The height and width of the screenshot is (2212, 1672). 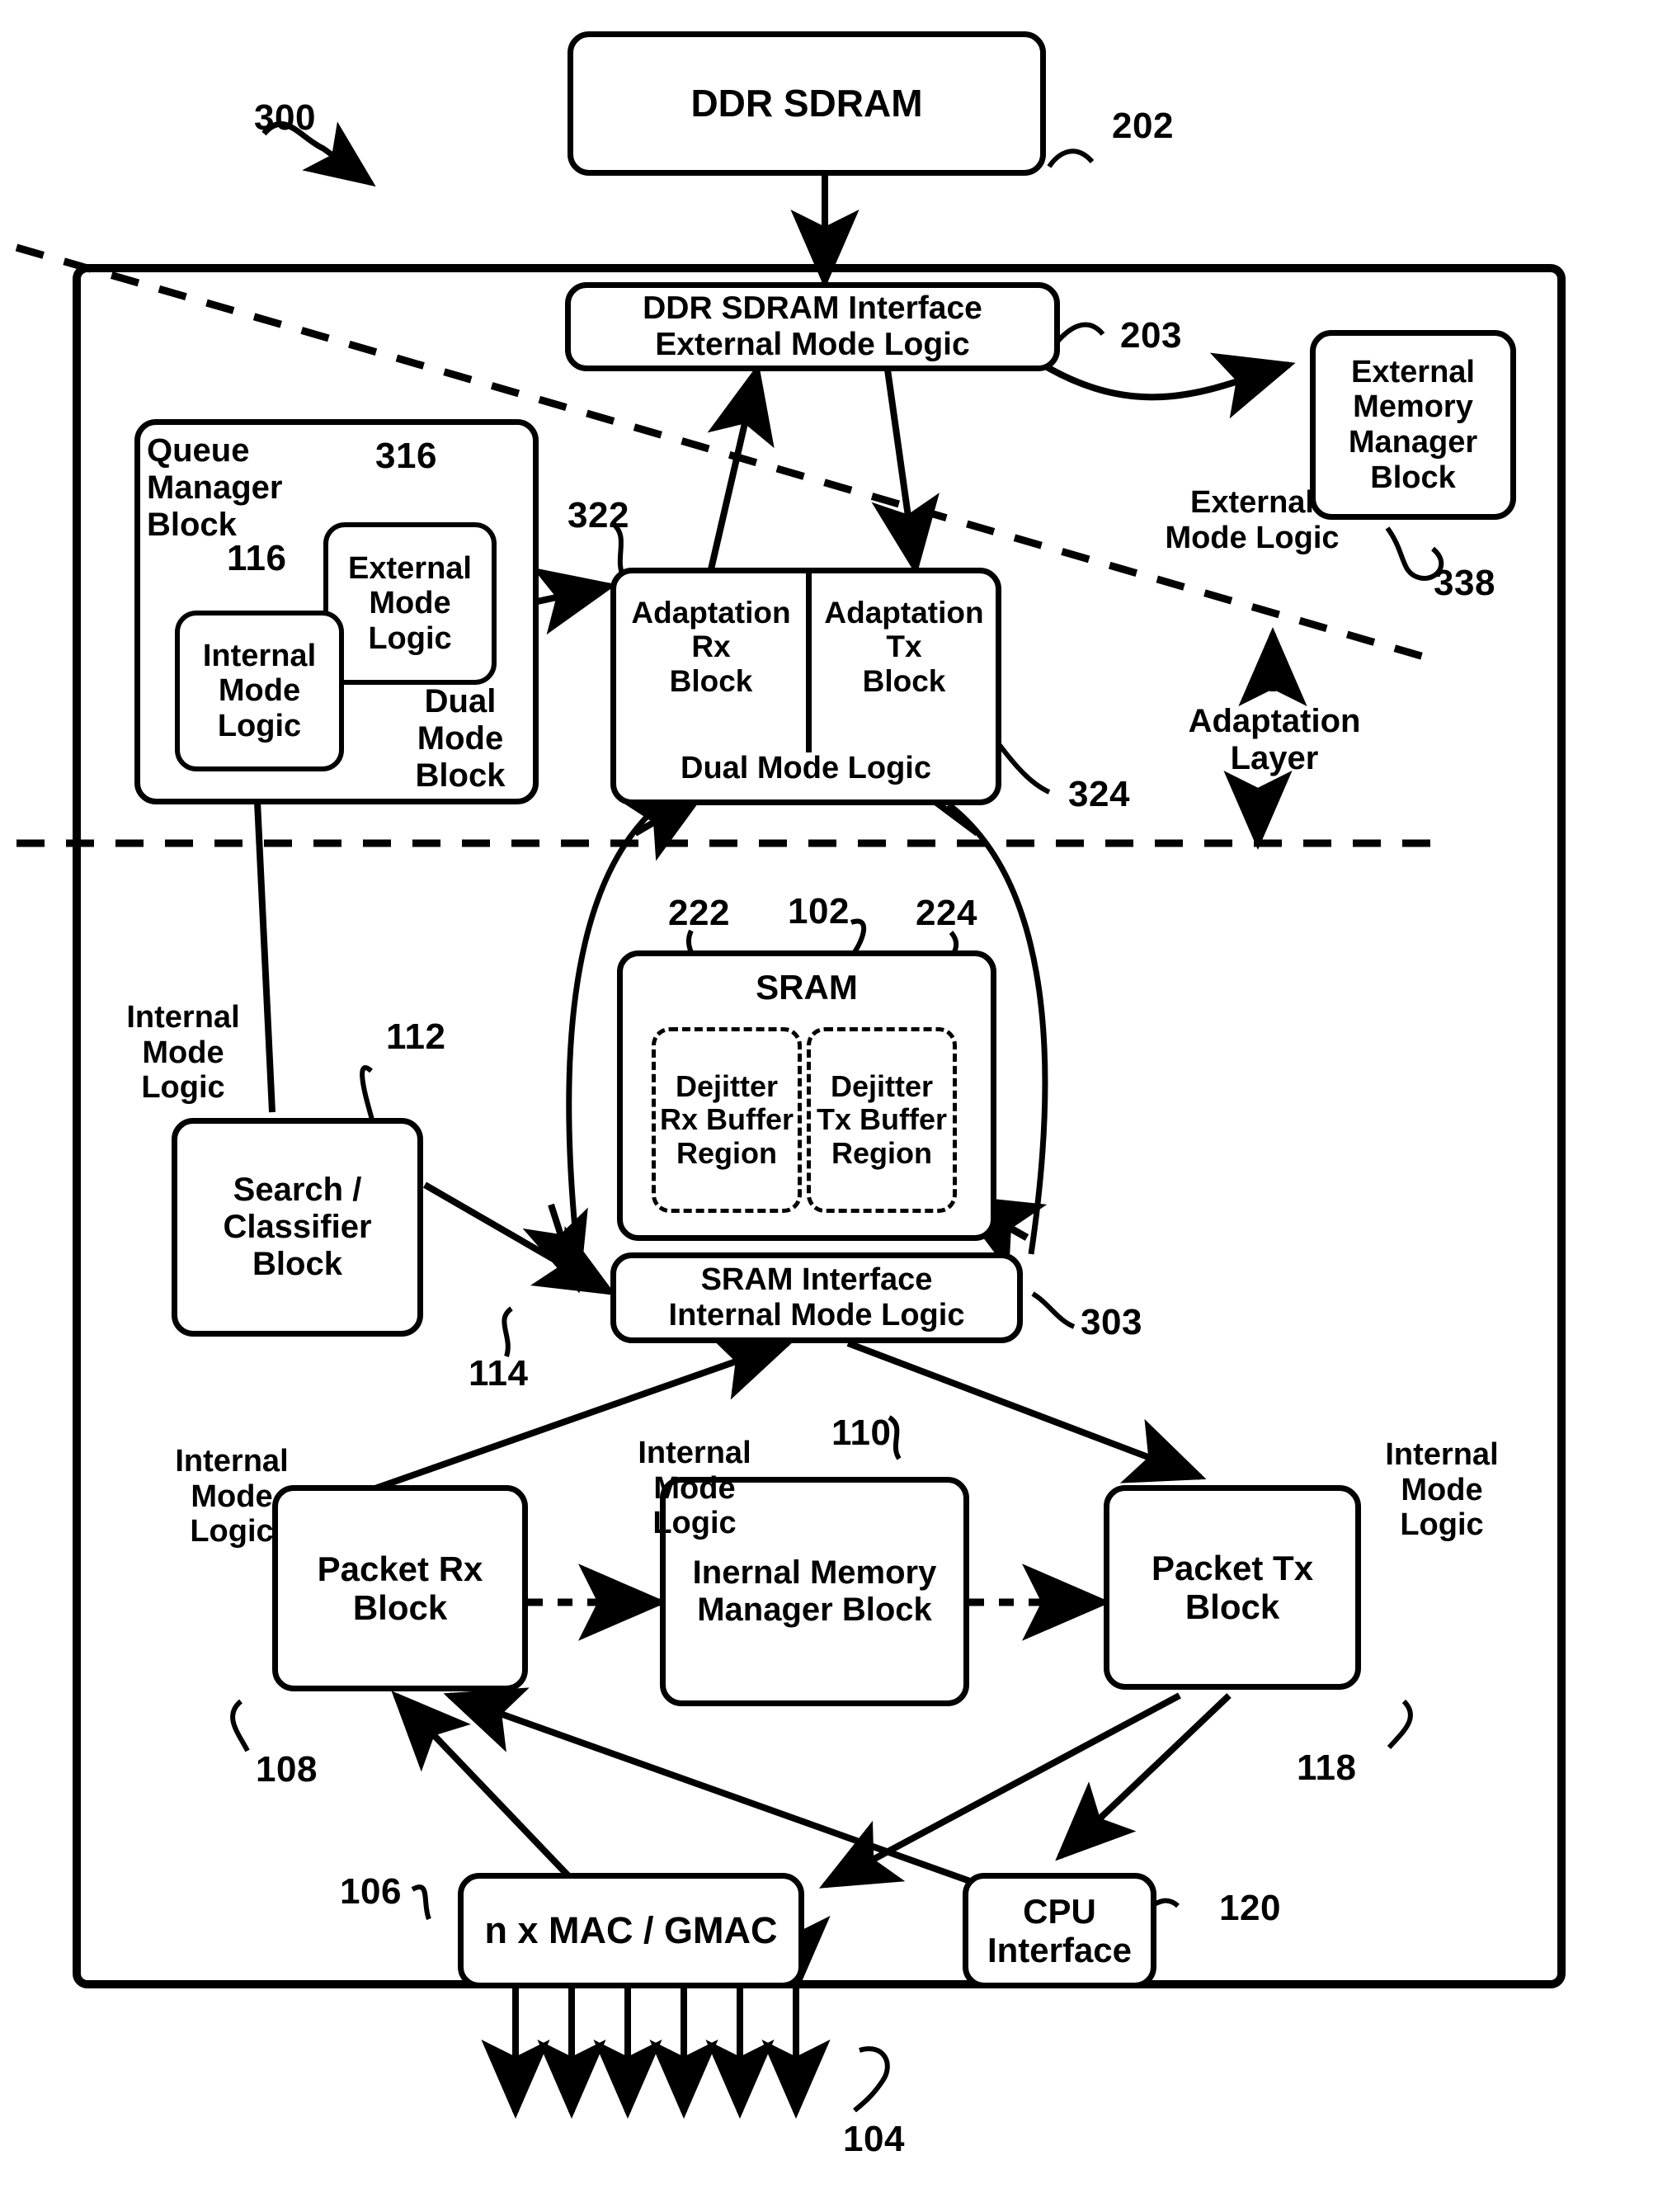 I want to click on ref-316: 316, so click(x=406, y=456).